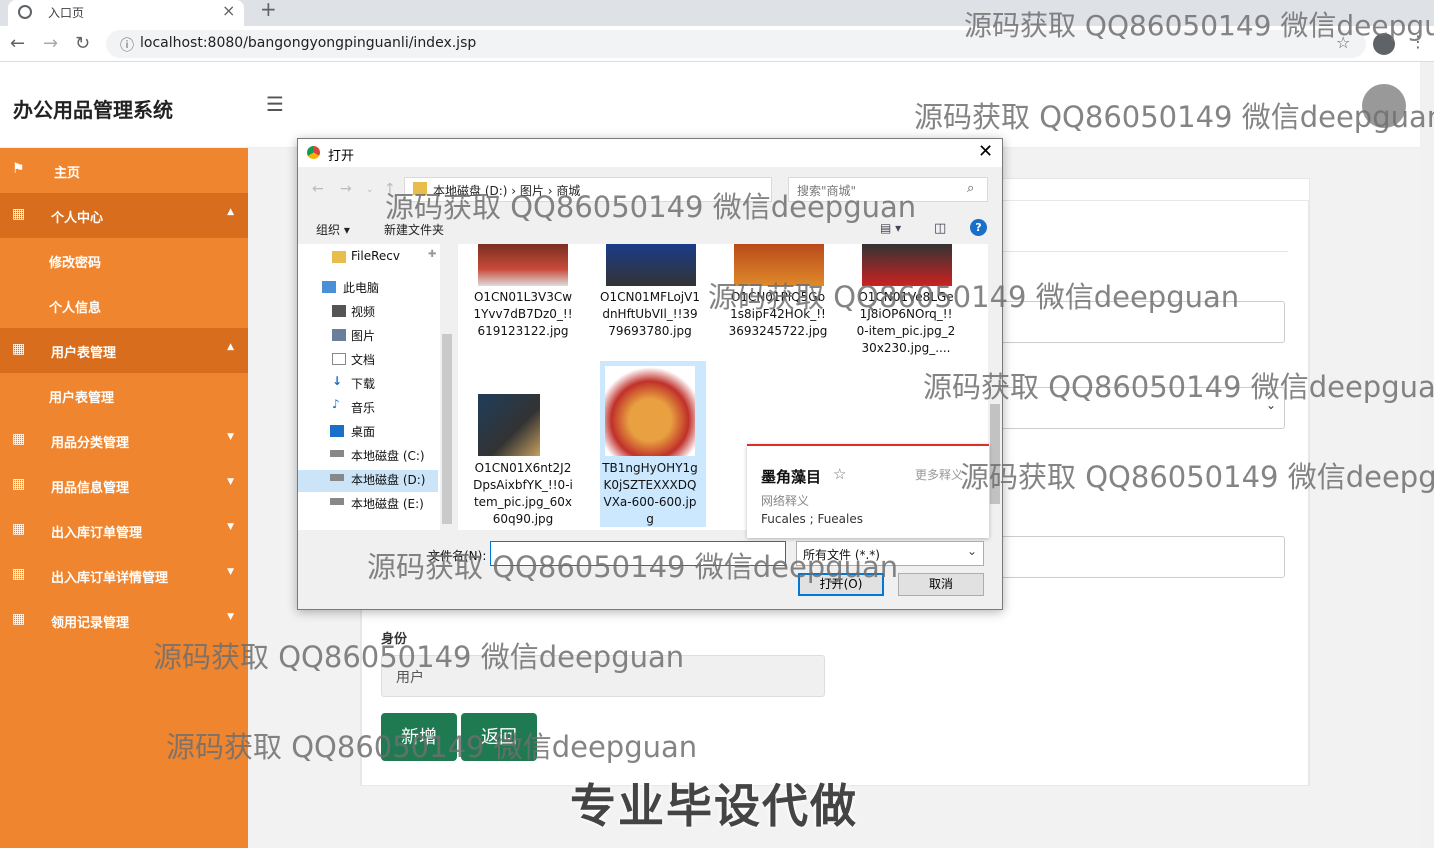 The height and width of the screenshot is (848, 1434). What do you see at coordinates (432, 254) in the screenshot?
I see `pin-icon: ✚` at bounding box center [432, 254].